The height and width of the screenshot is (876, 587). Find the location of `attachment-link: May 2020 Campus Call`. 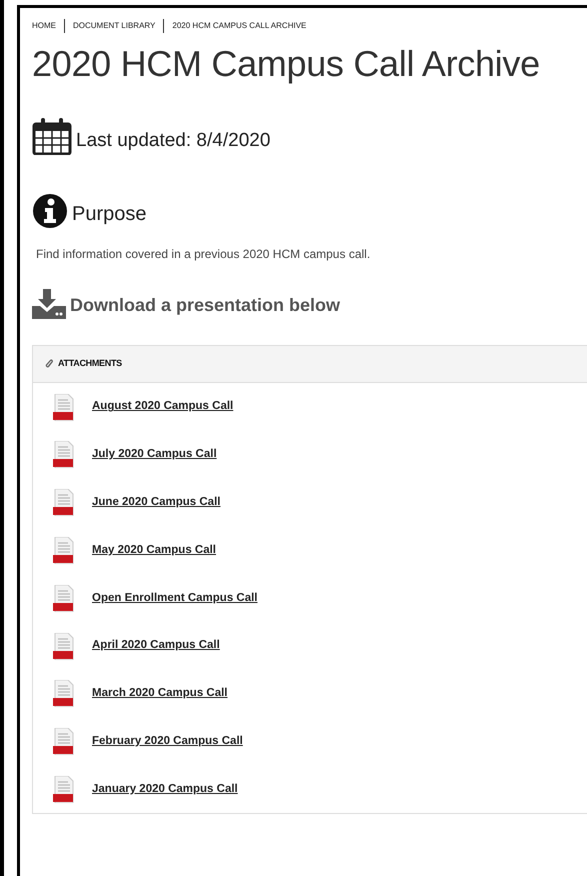

attachment-link: May 2020 Campus Call is located at coordinates (154, 551).